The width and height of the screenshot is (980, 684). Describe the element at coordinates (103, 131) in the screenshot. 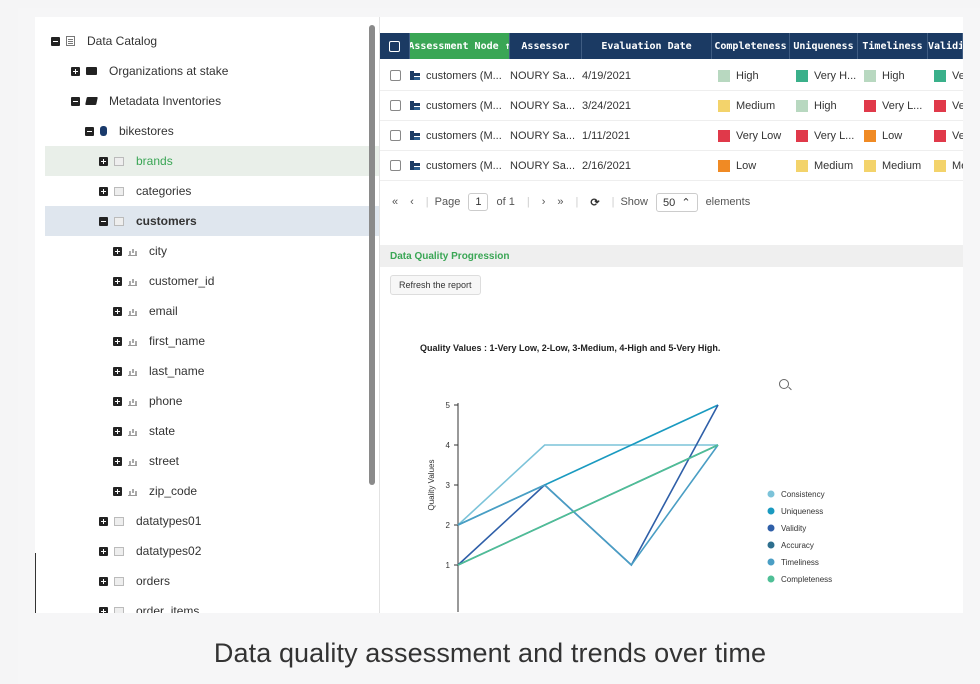

I see `db-icon` at that location.